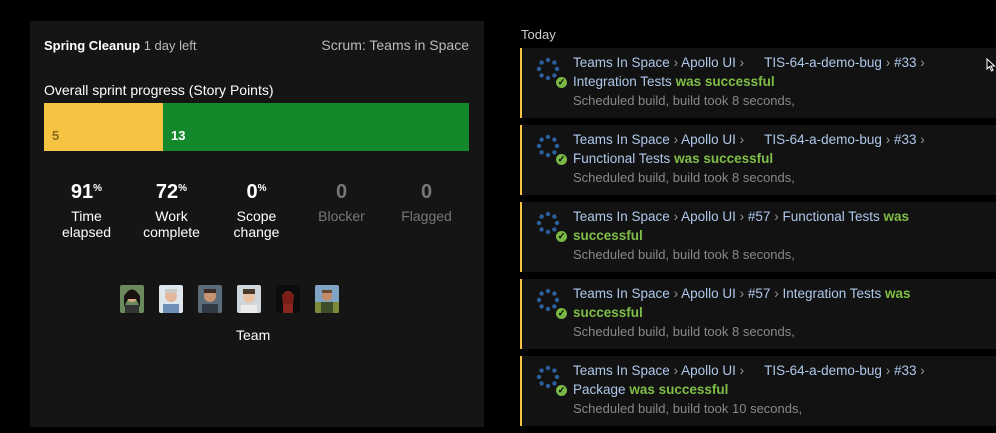  I want to click on mouse-cursor-icon, so click(991, 65).